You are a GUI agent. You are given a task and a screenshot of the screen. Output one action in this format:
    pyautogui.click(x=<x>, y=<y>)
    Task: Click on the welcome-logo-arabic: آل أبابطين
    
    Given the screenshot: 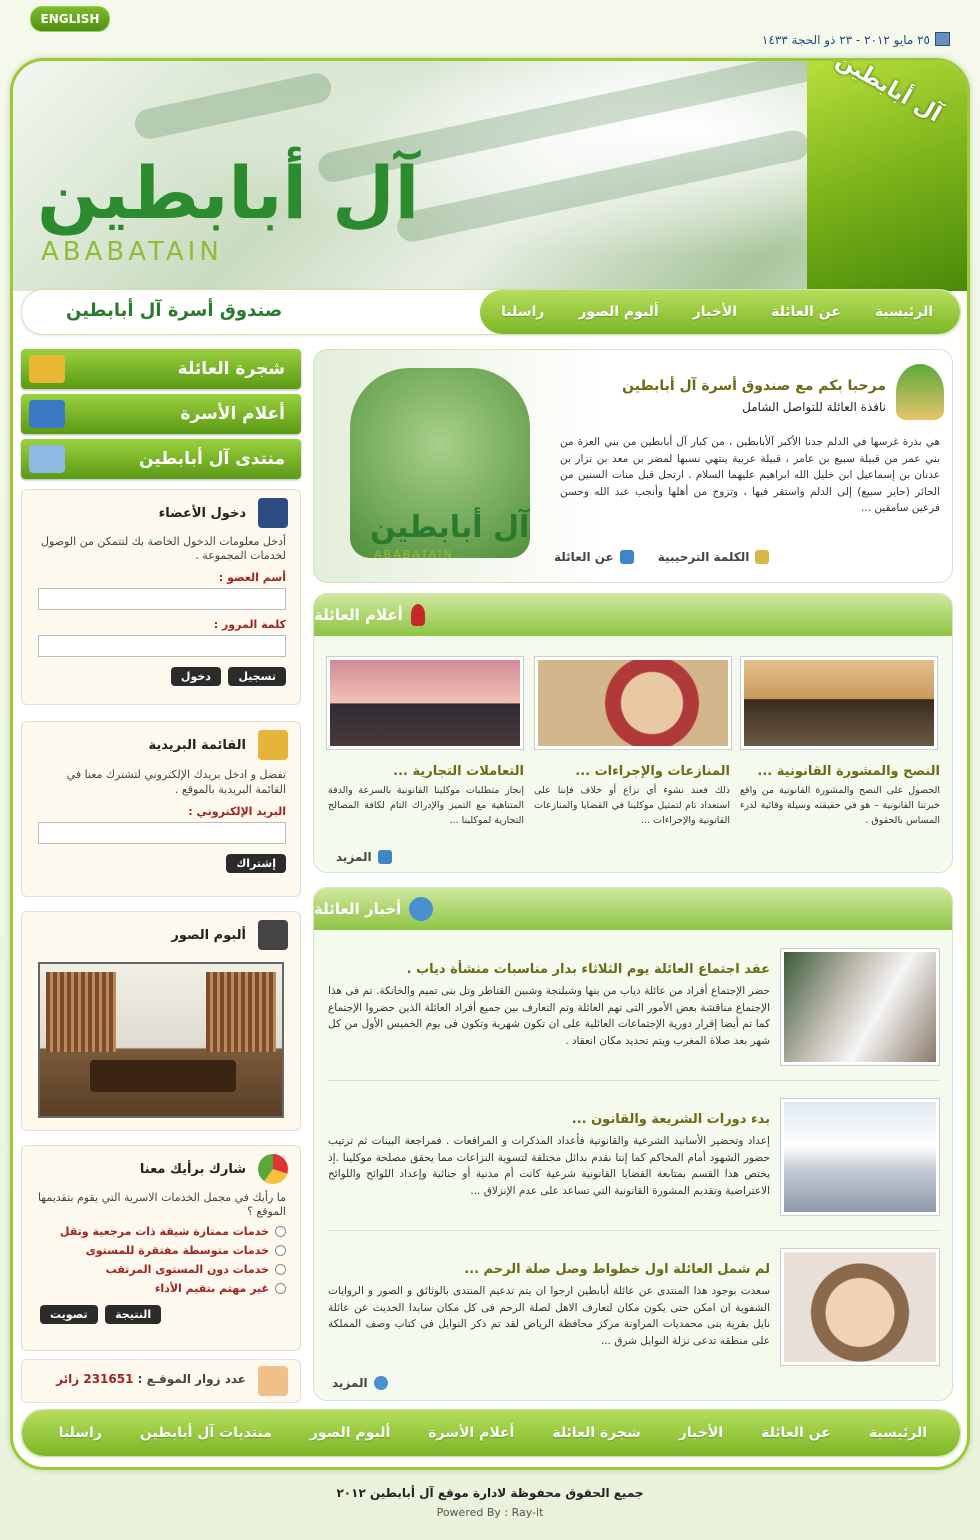 What is the action you would take?
    pyautogui.click(x=450, y=527)
    